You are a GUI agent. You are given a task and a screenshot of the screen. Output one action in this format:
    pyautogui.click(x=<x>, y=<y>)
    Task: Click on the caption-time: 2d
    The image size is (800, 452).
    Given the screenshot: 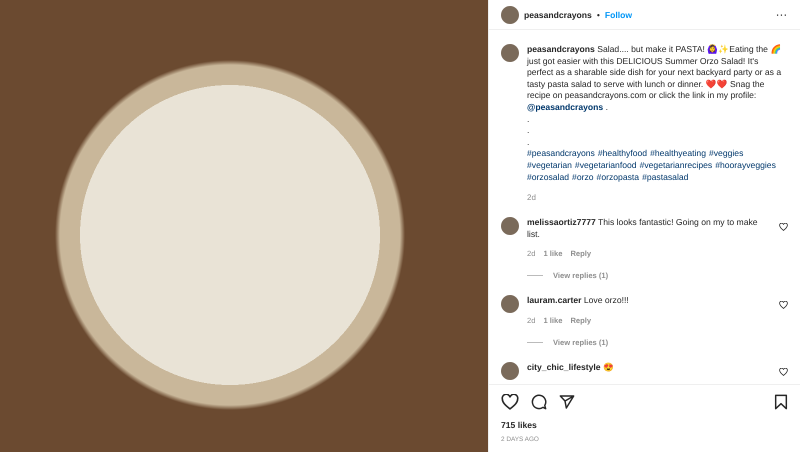 What is the action you would take?
    pyautogui.click(x=531, y=197)
    